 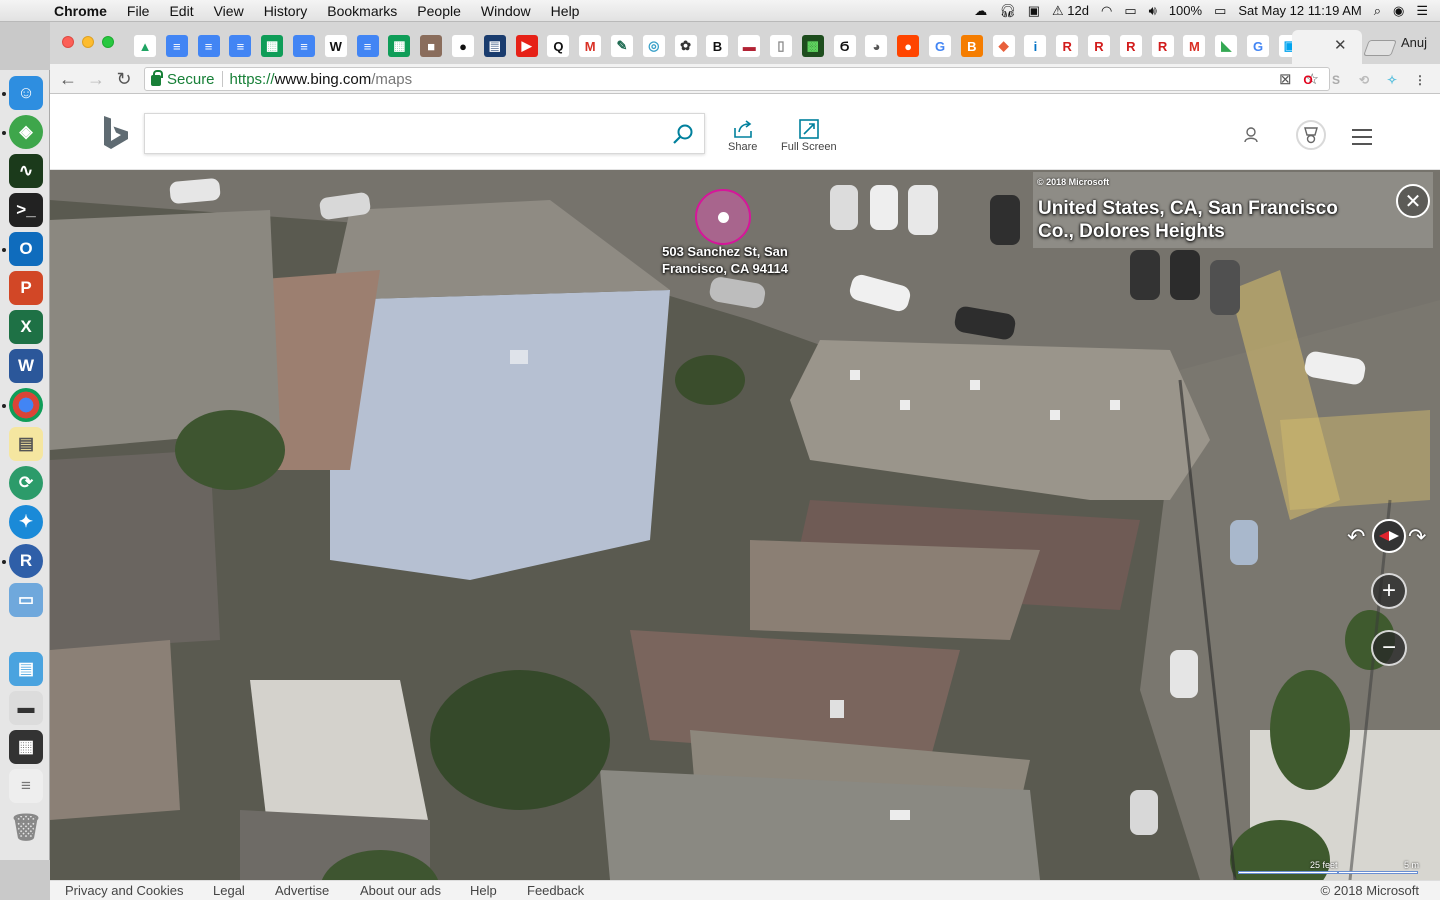 What do you see at coordinates (138, 11) in the screenshot?
I see `menu-file: File` at bounding box center [138, 11].